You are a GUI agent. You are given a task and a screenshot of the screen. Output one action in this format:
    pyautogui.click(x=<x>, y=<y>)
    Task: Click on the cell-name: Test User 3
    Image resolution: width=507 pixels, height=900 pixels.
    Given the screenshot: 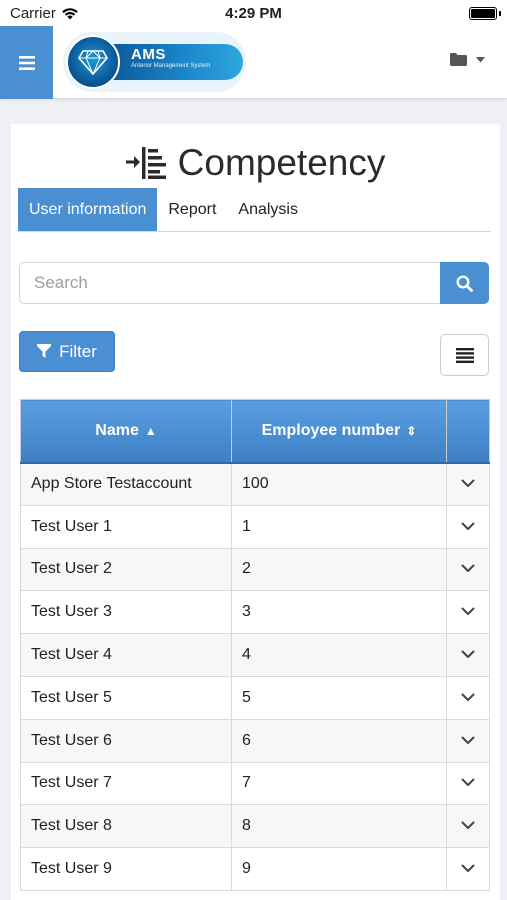 What is the action you would take?
    pyautogui.click(x=126, y=612)
    